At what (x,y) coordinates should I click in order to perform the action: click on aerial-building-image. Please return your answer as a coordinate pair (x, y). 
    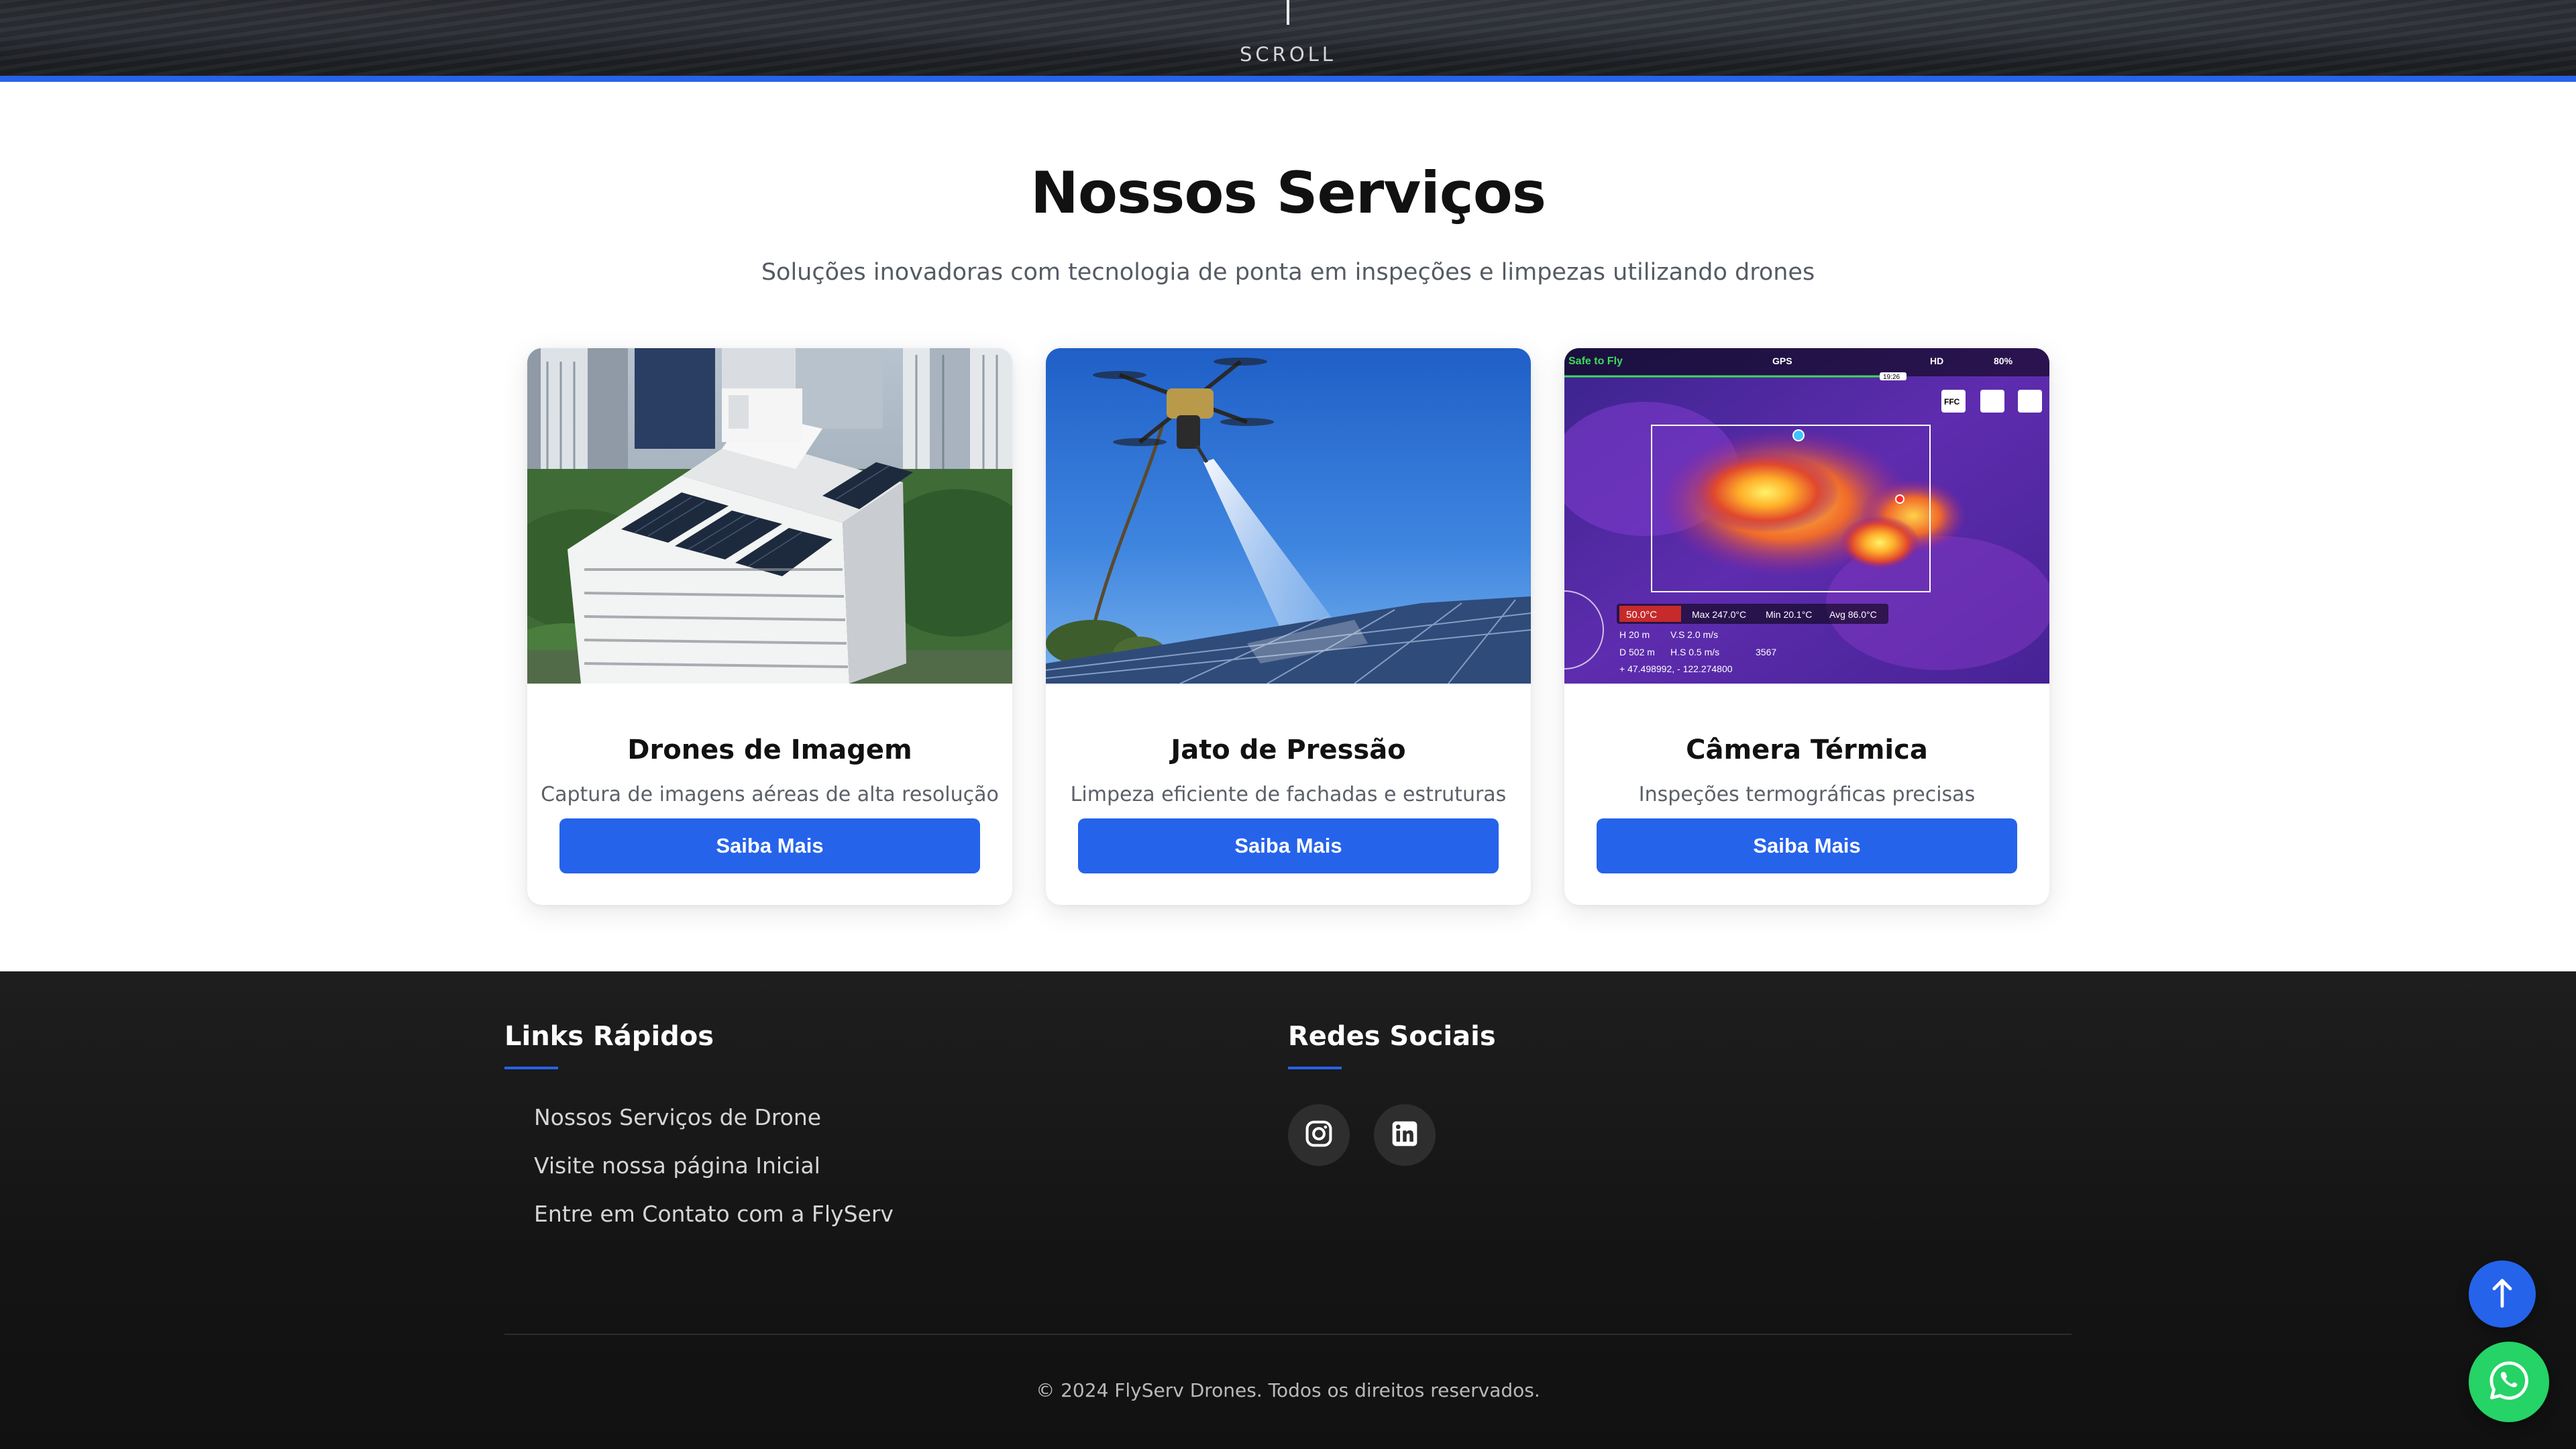
    Looking at the image, I should click on (769, 516).